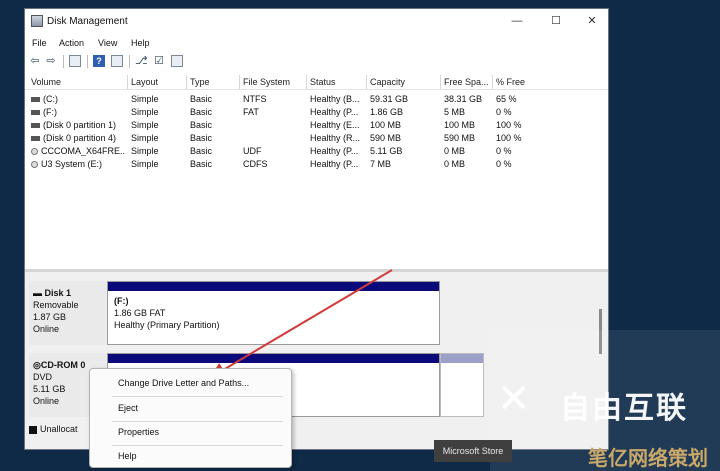  Describe the element at coordinates (138, 432) in the screenshot. I see `menu-item-properties: Properties` at that location.